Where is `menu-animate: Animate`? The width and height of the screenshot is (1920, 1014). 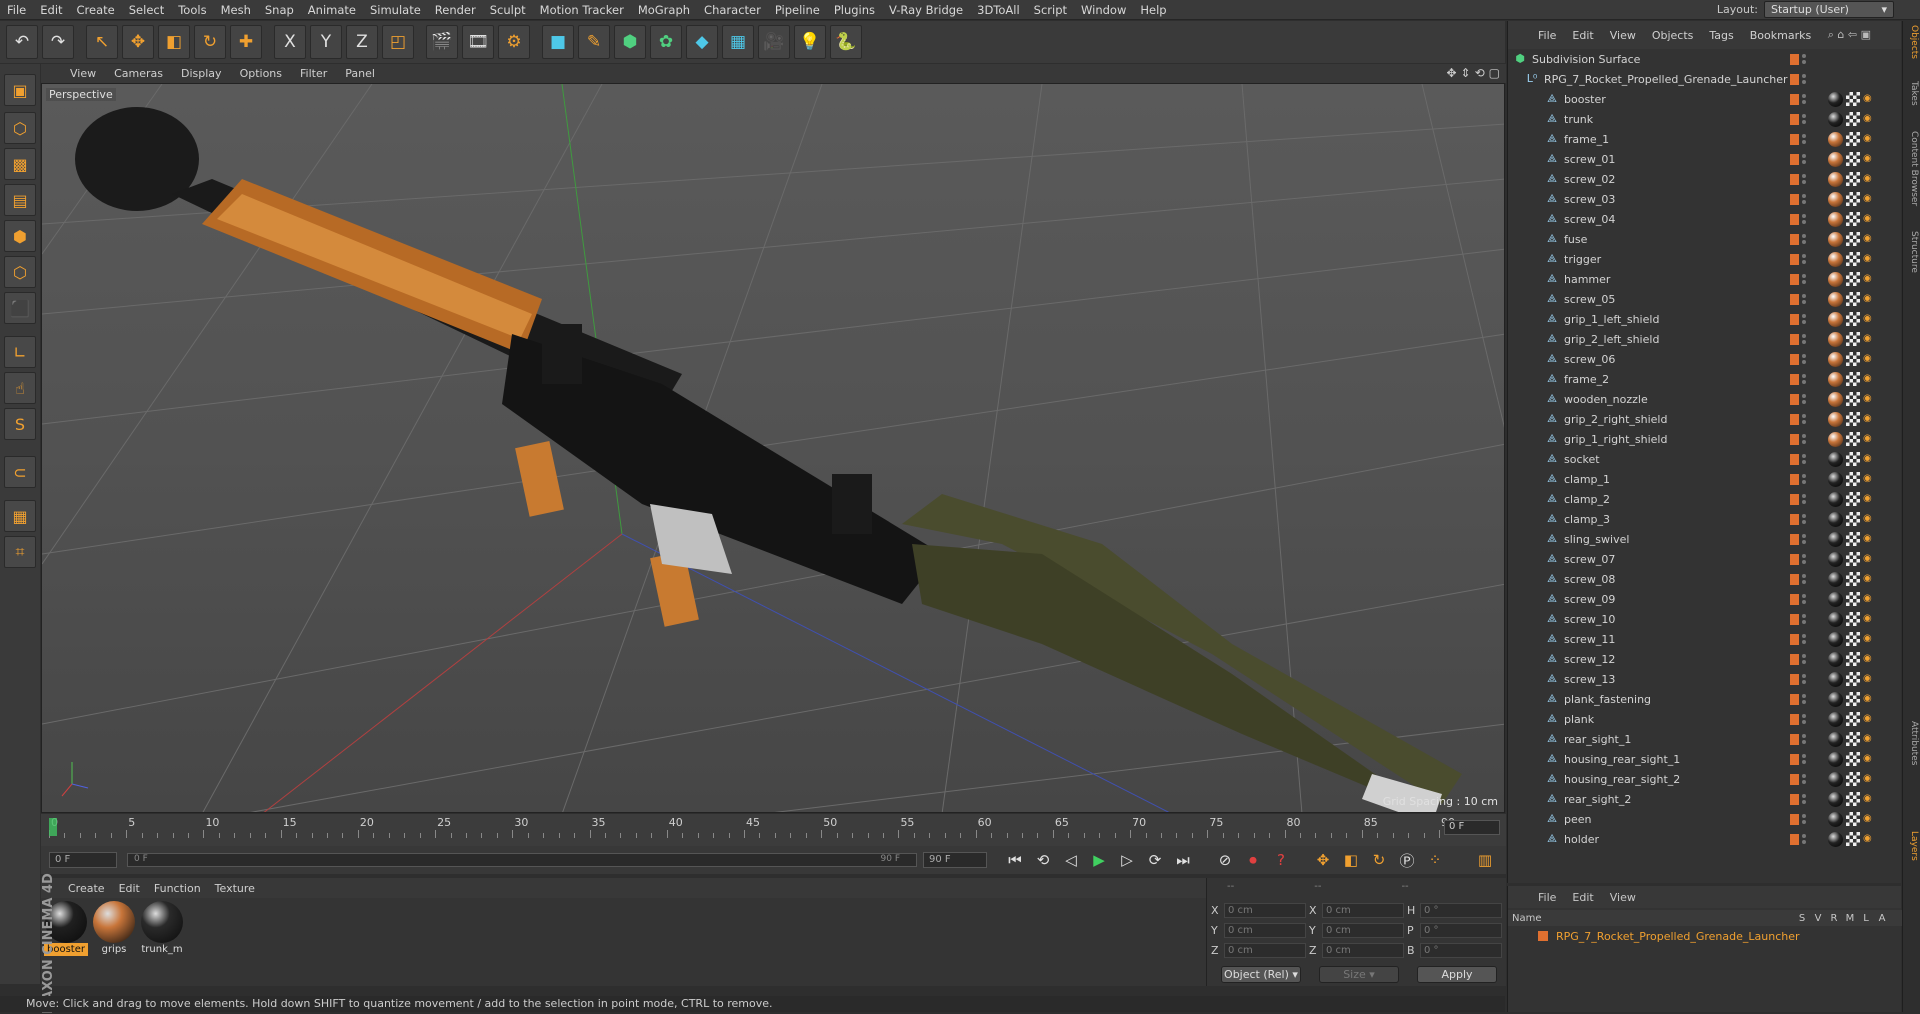
menu-animate: Animate is located at coordinates (332, 10).